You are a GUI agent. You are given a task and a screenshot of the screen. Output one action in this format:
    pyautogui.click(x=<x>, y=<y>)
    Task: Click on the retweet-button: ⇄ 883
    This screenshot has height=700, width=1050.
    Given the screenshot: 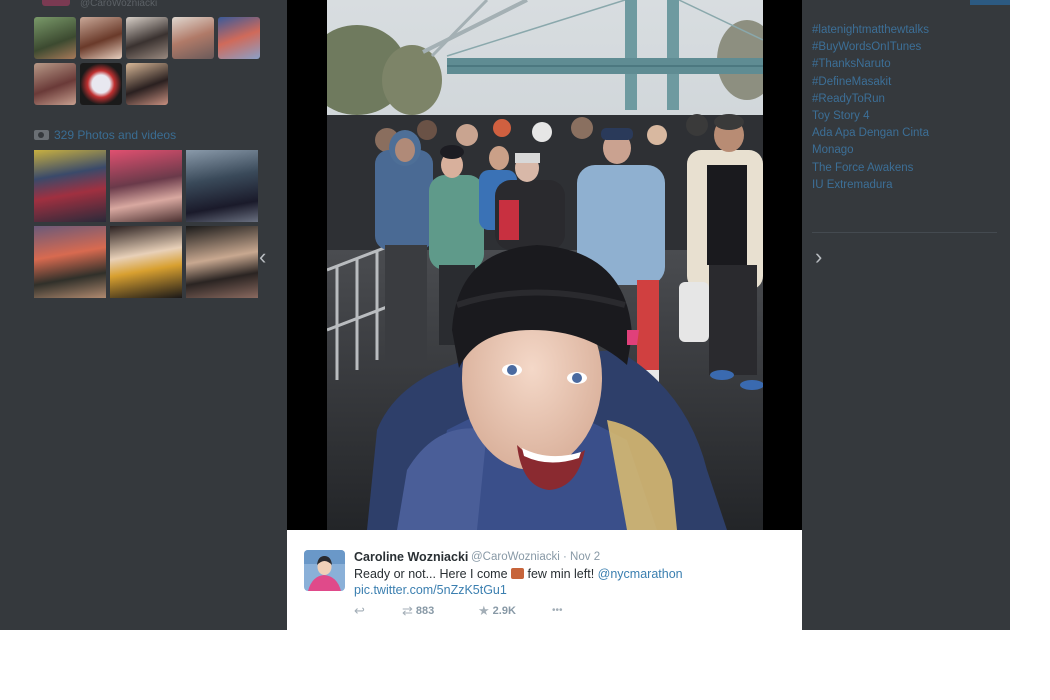 What is the action you would take?
    pyautogui.click(x=418, y=611)
    